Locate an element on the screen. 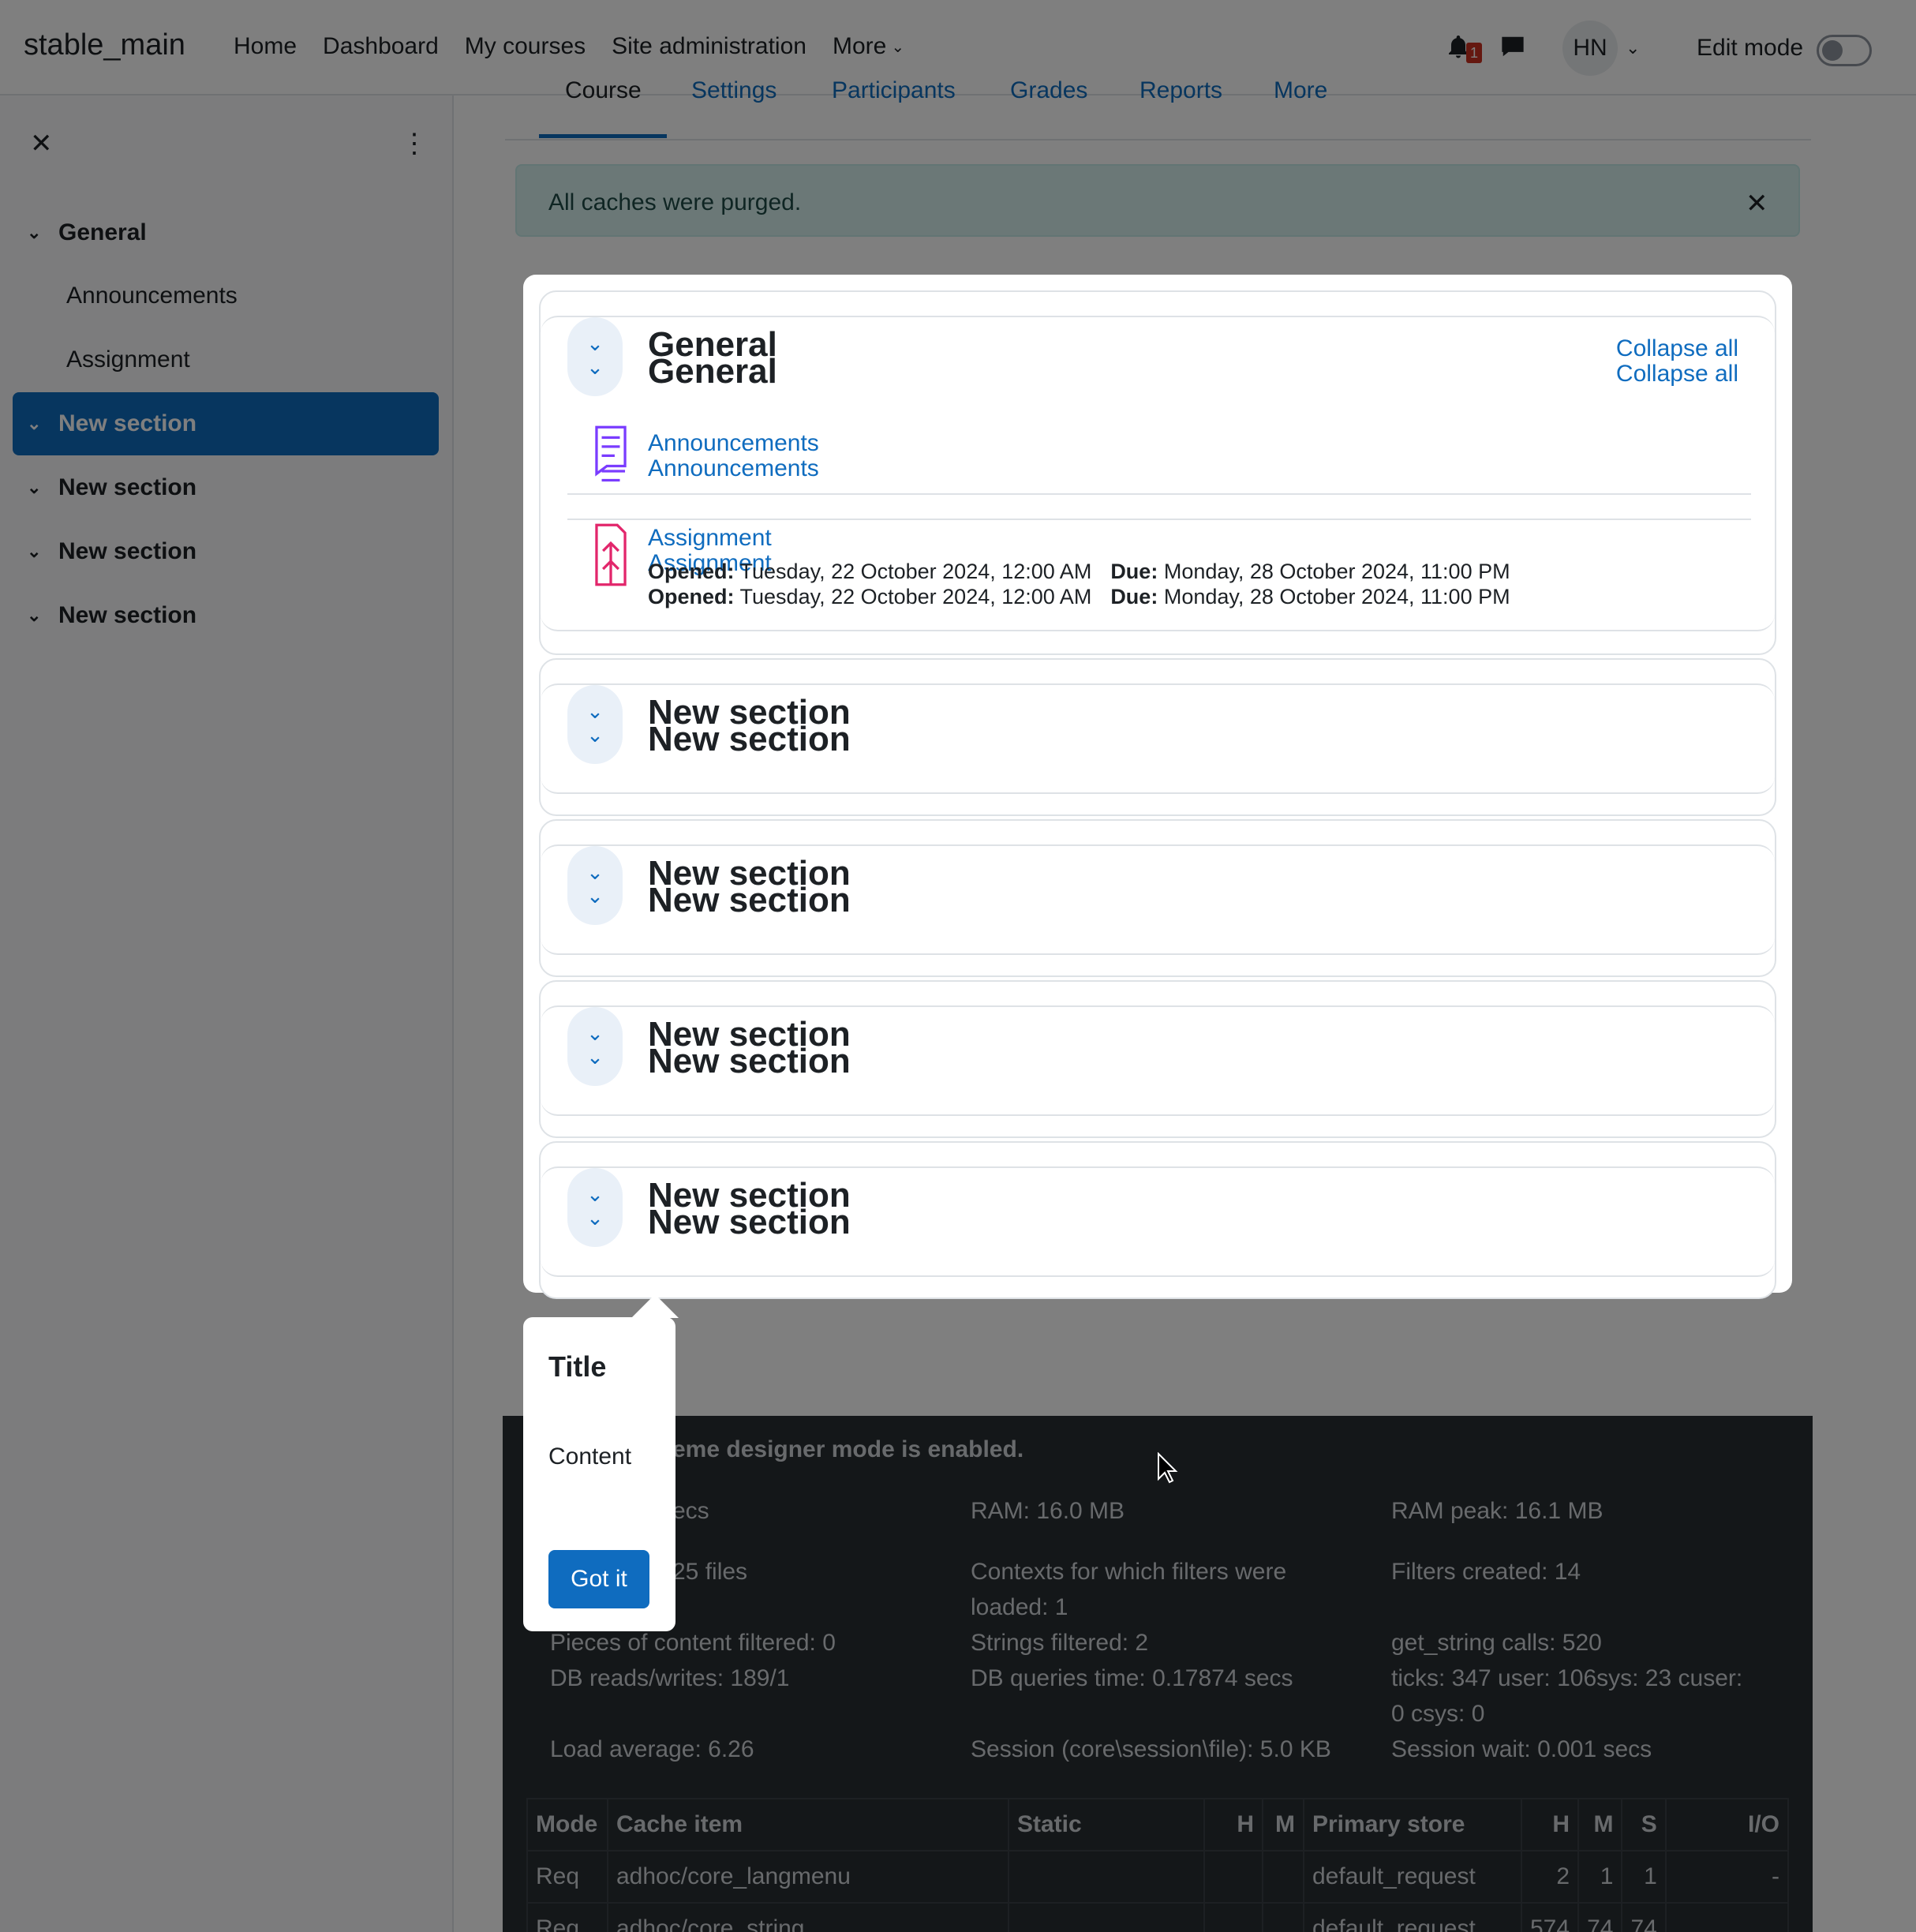 This screenshot has height=1932, width=1916. mouse-cursor-icon is located at coordinates (1168, 1468).